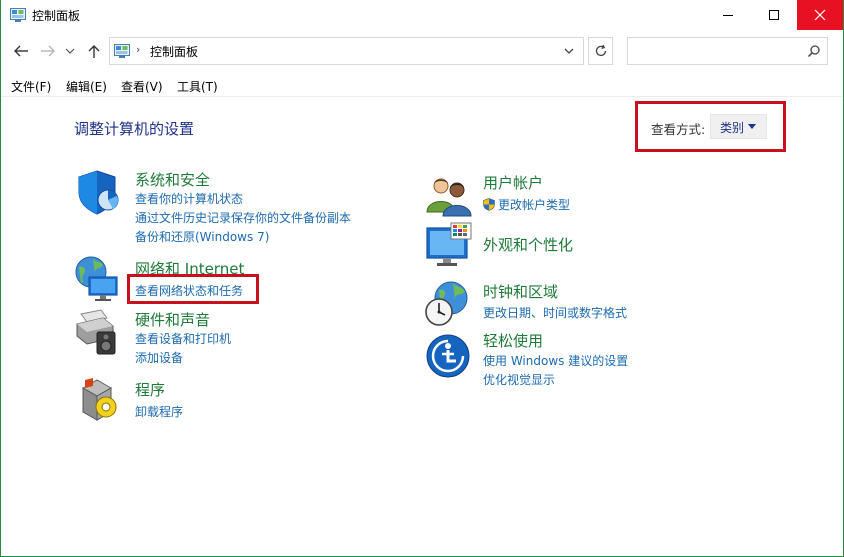  What do you see at coordinates (346, 51) in the screenshot?
I see `address-bar: › 控制面板` at bounding box center [346, 51].